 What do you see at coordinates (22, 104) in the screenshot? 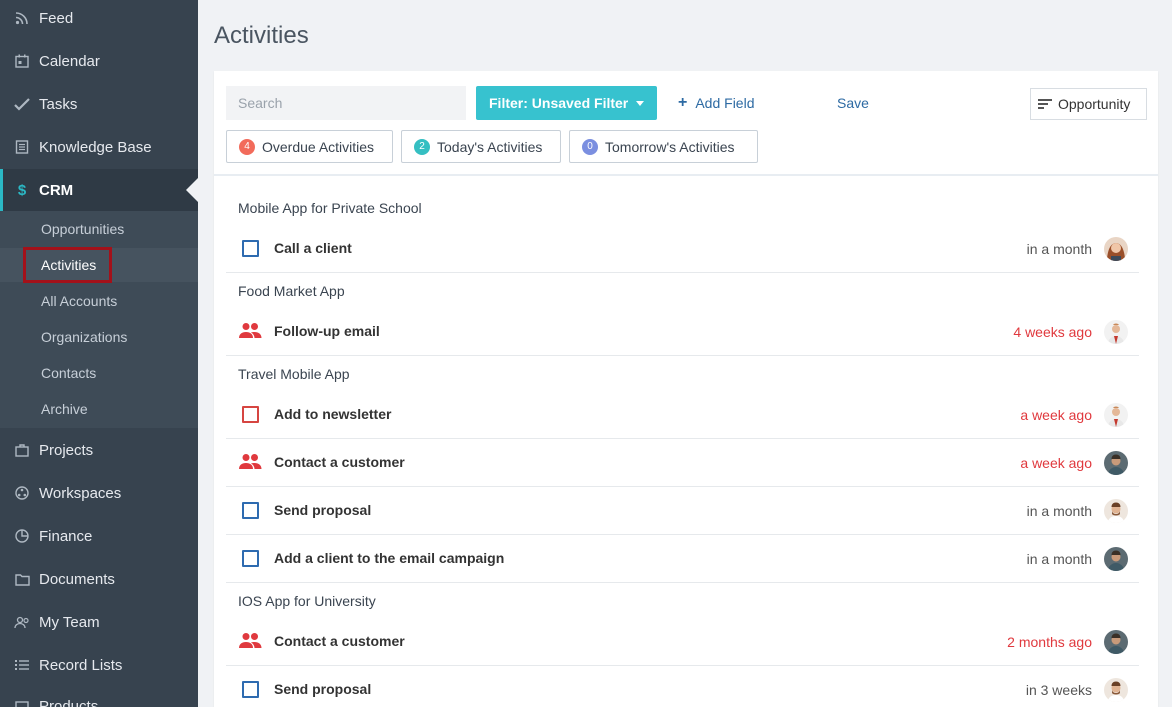
I see `check-icon` at bounding box center [22, 104].